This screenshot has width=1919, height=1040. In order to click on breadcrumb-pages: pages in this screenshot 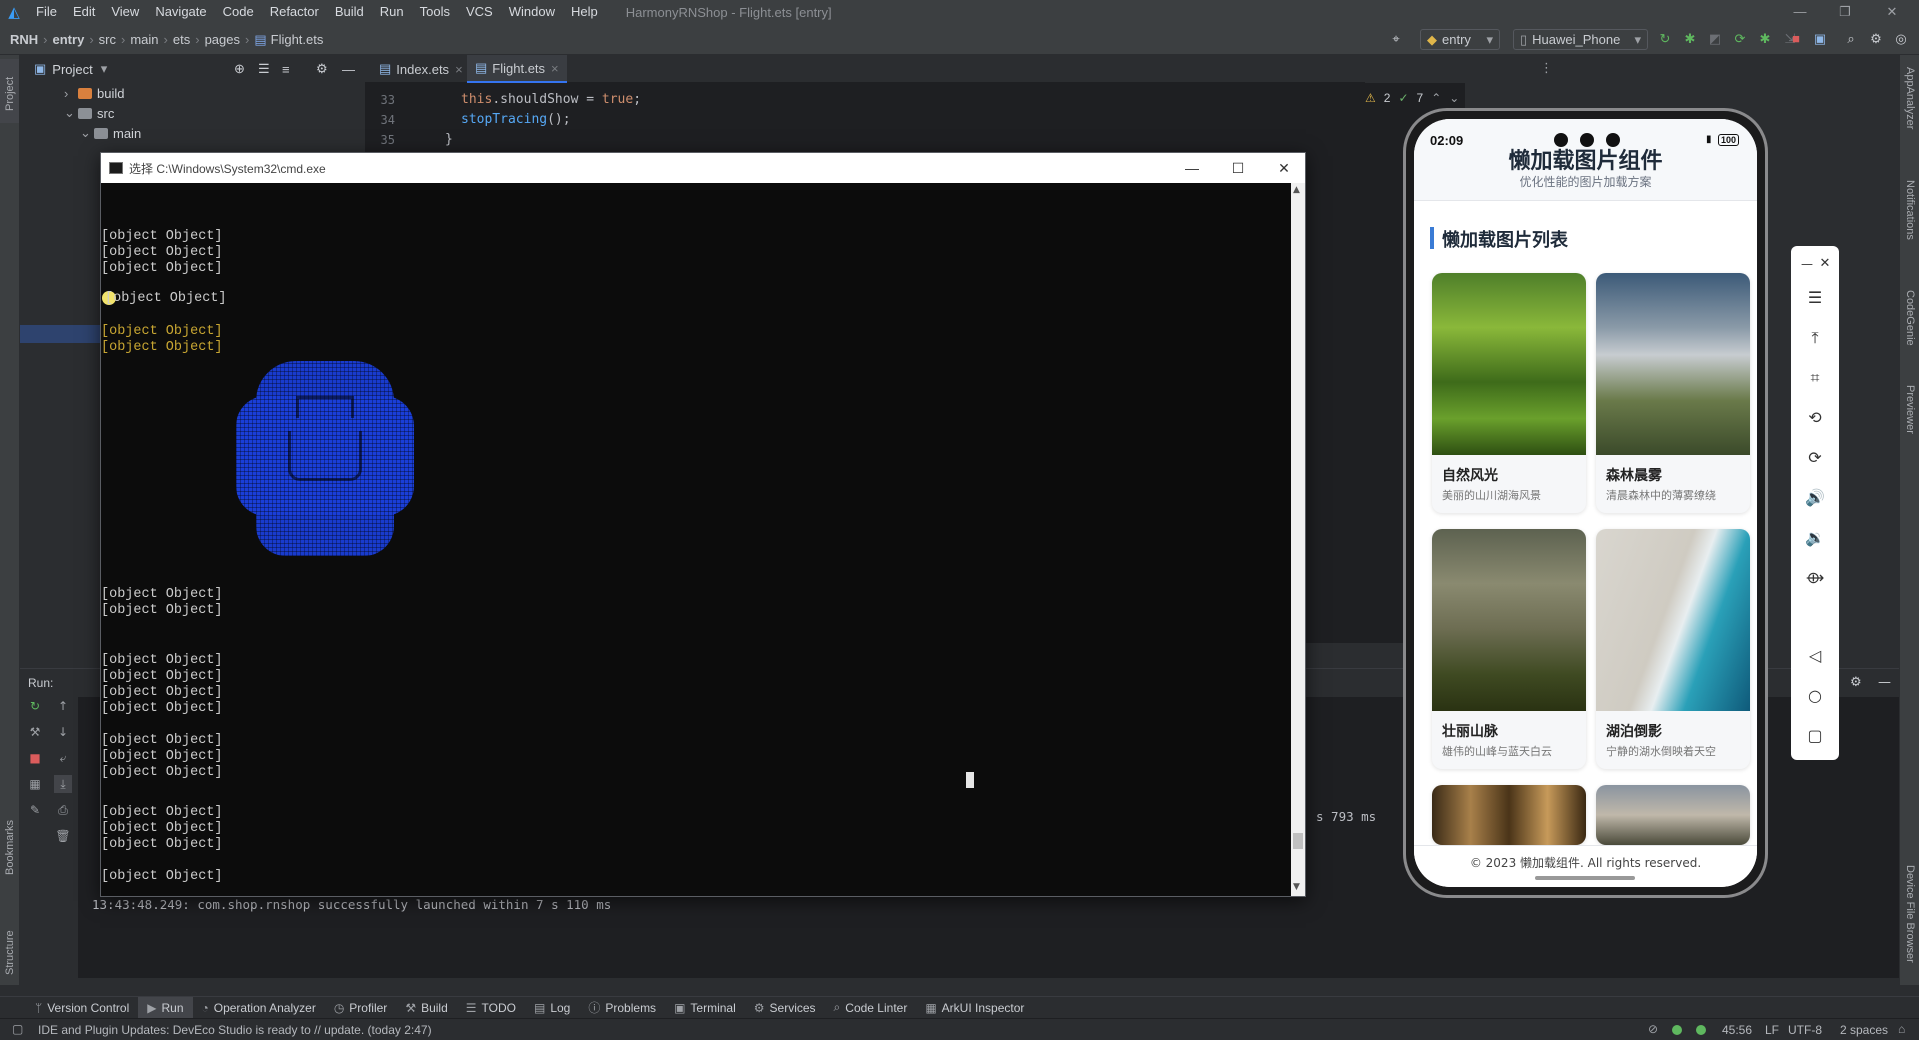, I will do `click(222, 39)`.